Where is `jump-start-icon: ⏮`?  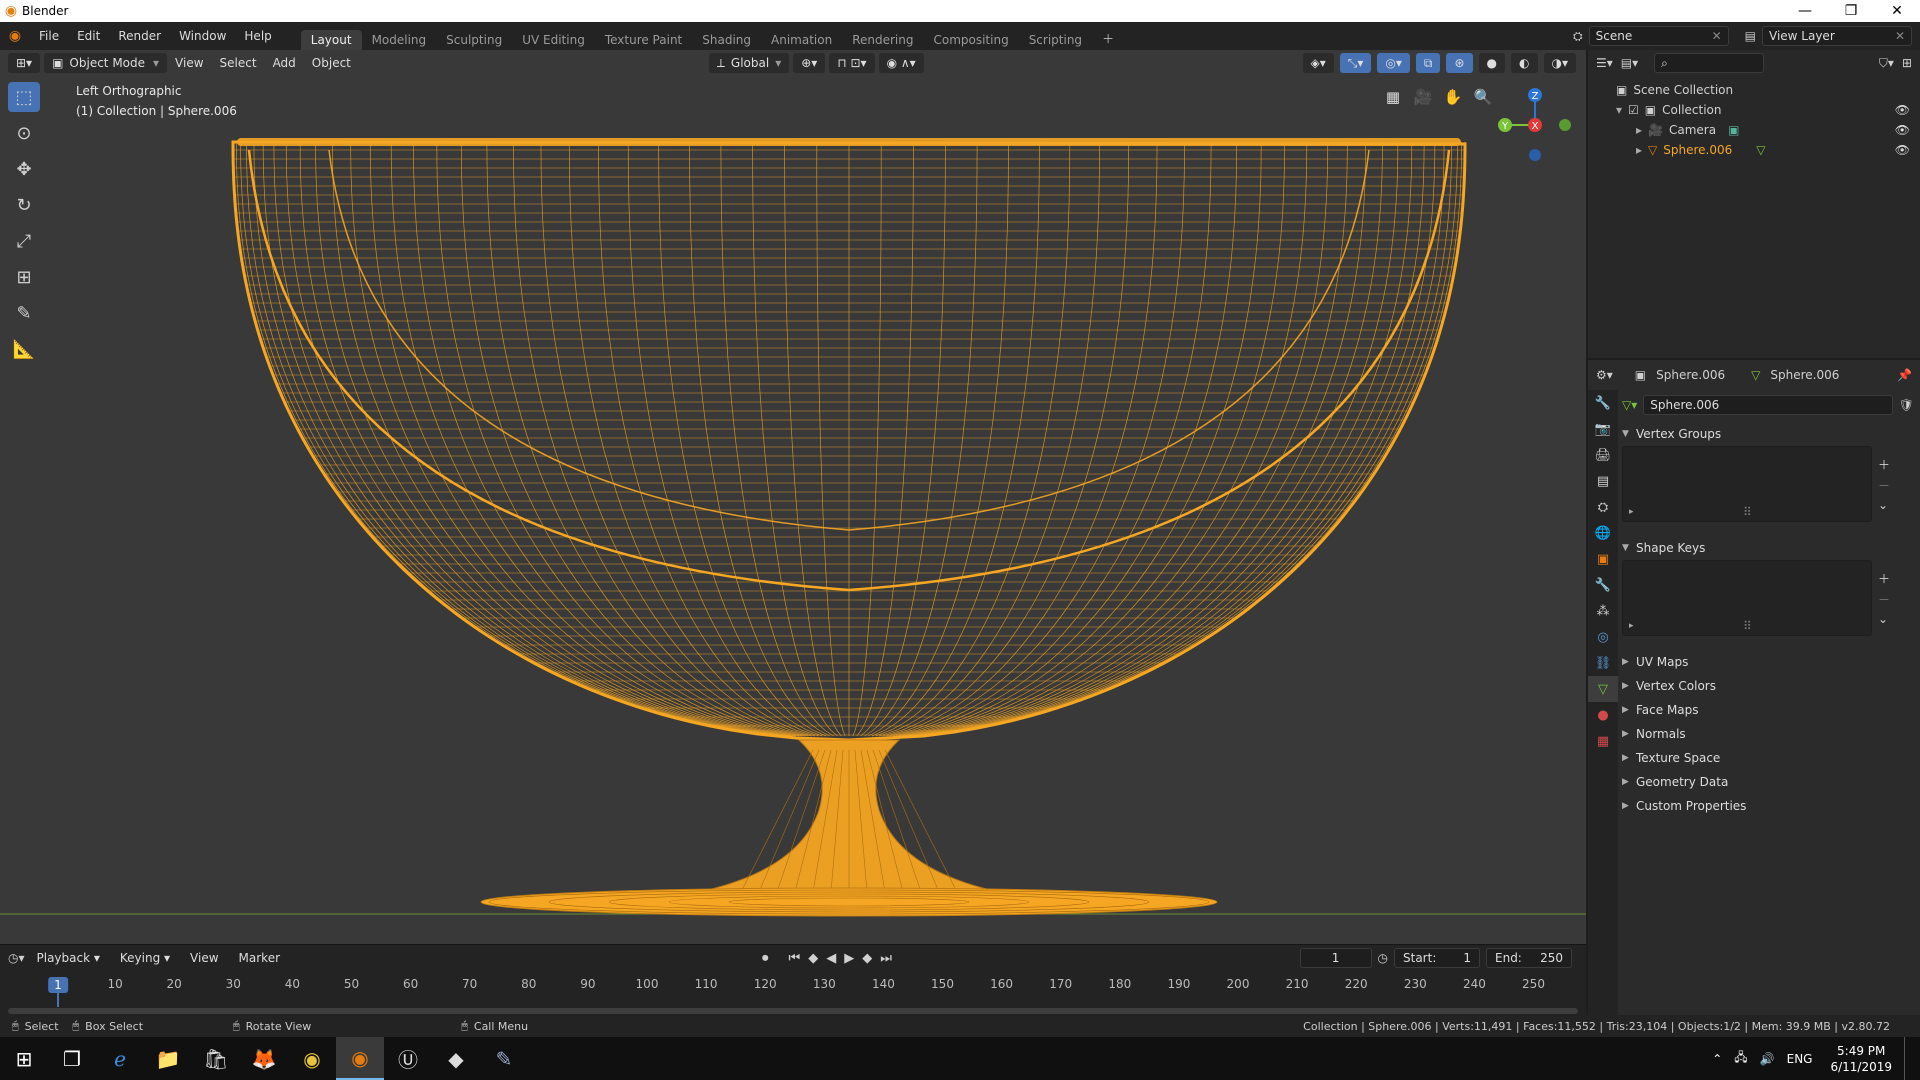
jump-start-icon: ⏮ is located at coordinates (795, 958).